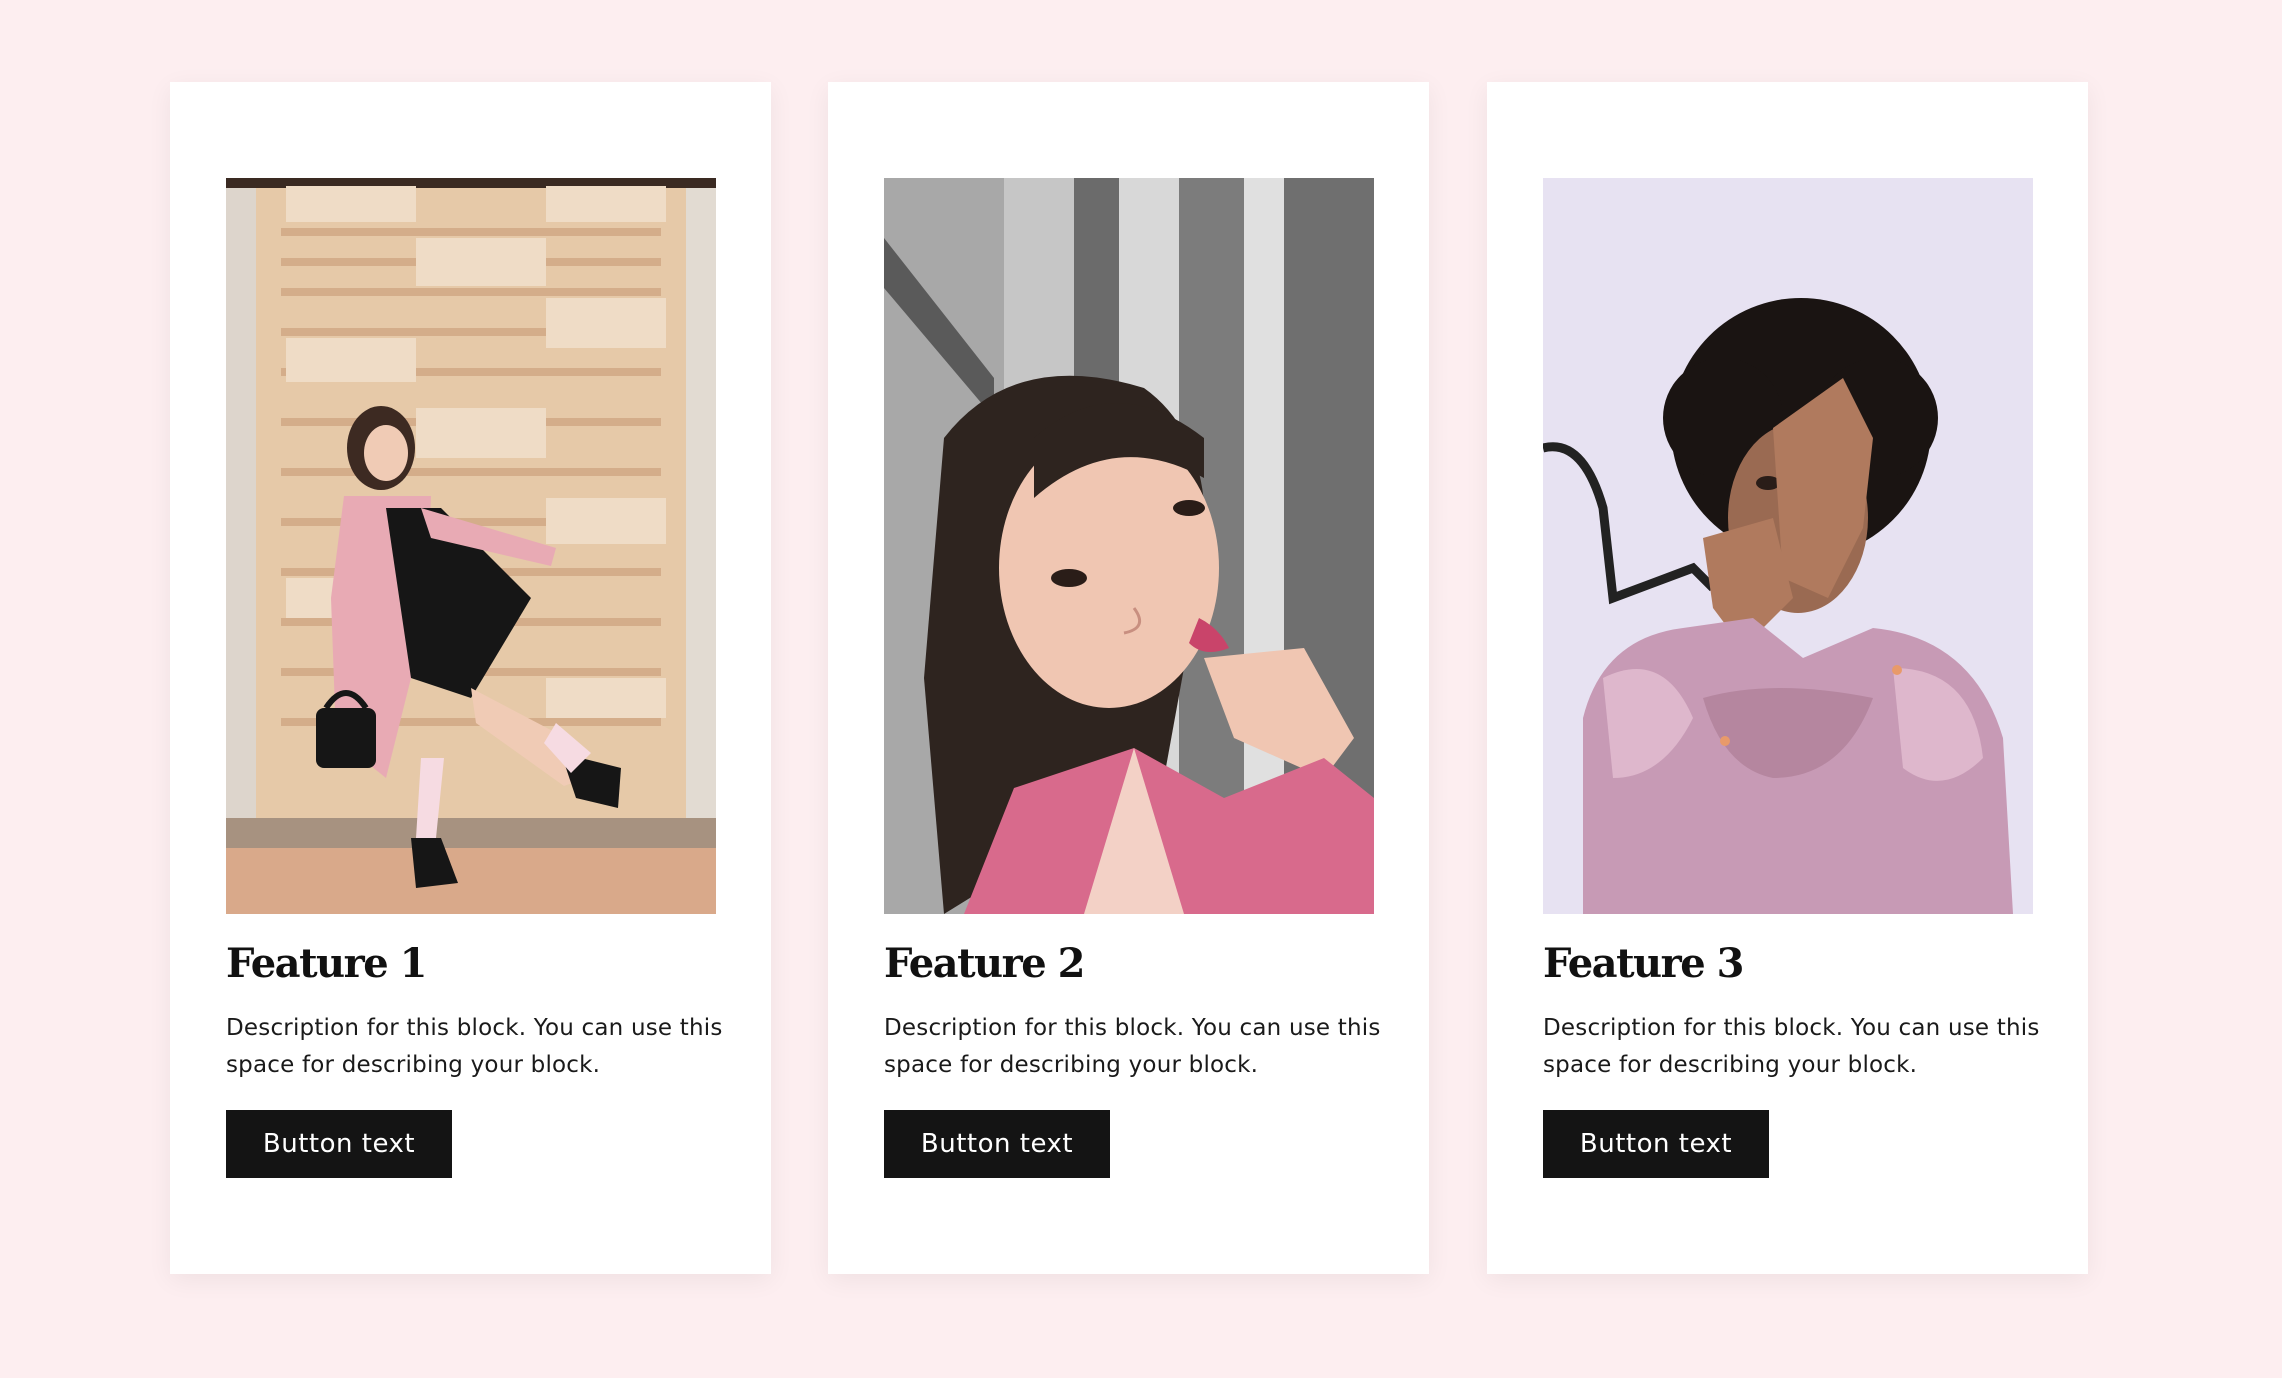  What do you see at coordinates (326, 963) in the screenshot?
I see `feature-title: Feature 1` at bounding box center [326, 963].